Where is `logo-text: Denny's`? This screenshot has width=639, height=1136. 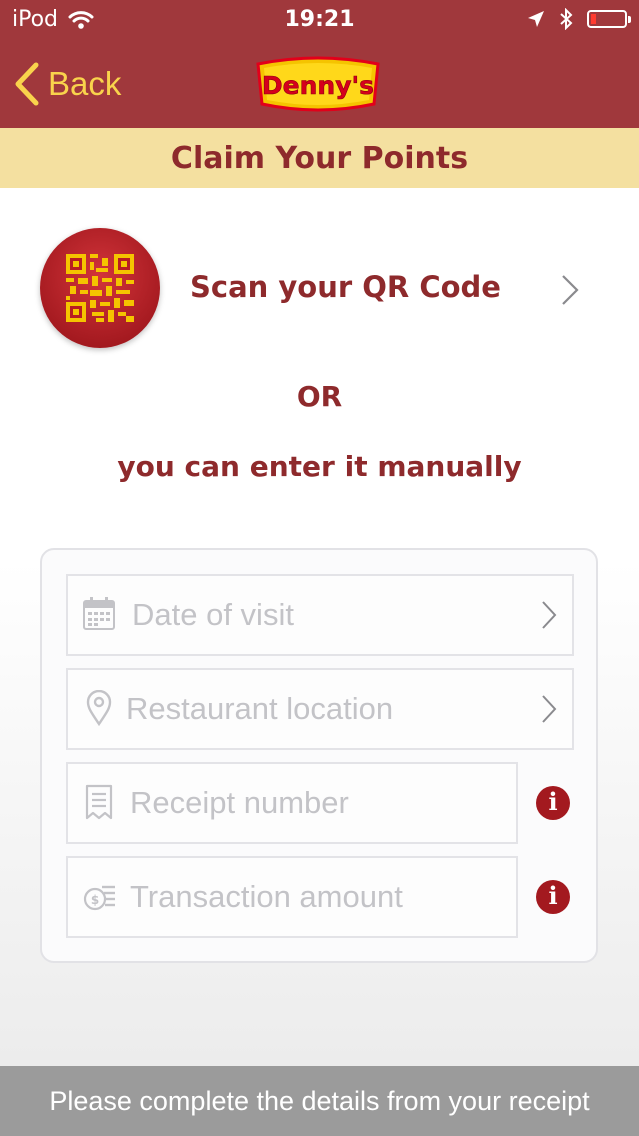
logo-text: Denny's is located at coordinates (318, 85).